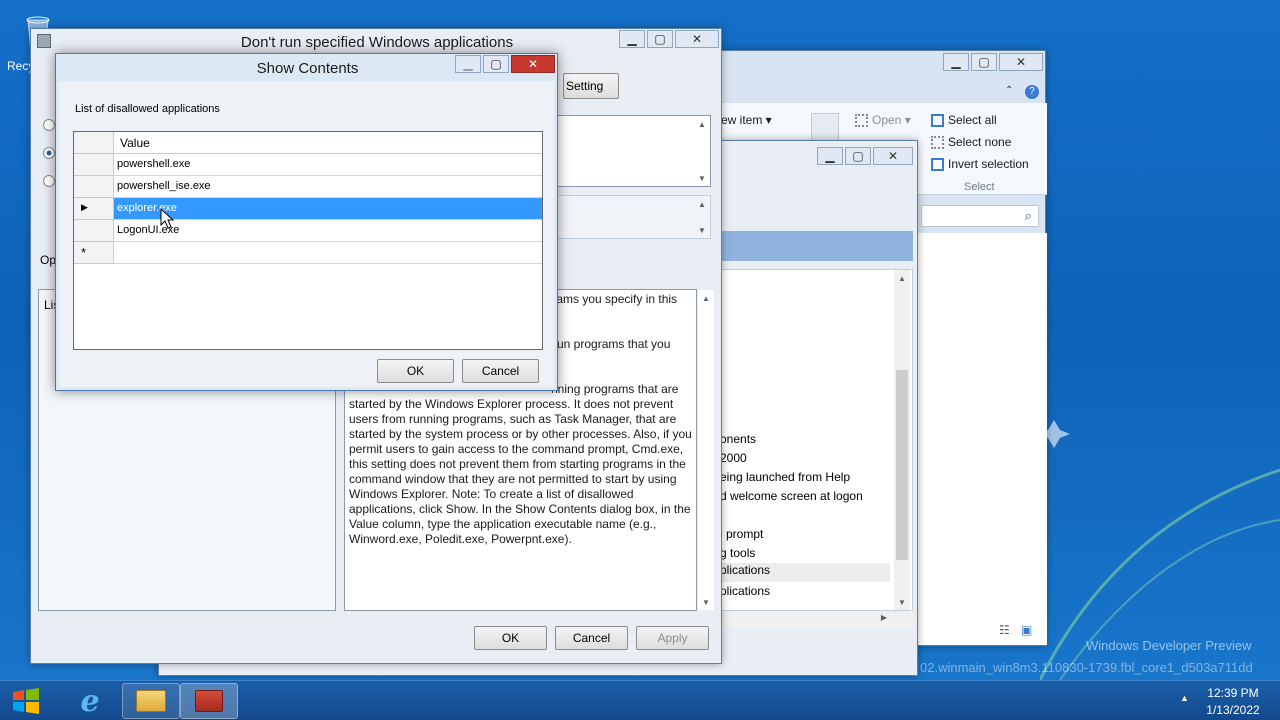 The image size is (1280, 720). What do you see at coordinates (785, 477) in the screenshot?
I see `list-item: eing launched from Help` at bounding box center [785, 477].